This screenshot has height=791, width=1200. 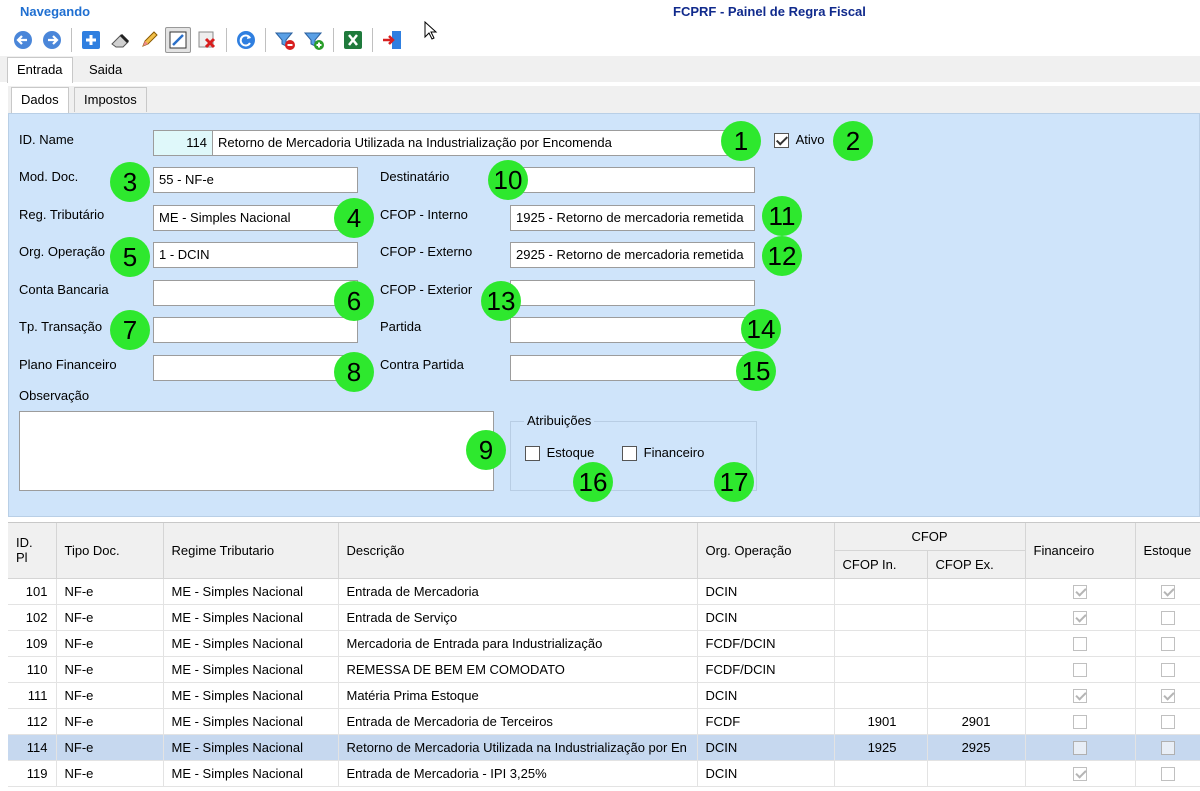 I want to click on col-header-id: ID. Pl, so click(x=32, y=551).